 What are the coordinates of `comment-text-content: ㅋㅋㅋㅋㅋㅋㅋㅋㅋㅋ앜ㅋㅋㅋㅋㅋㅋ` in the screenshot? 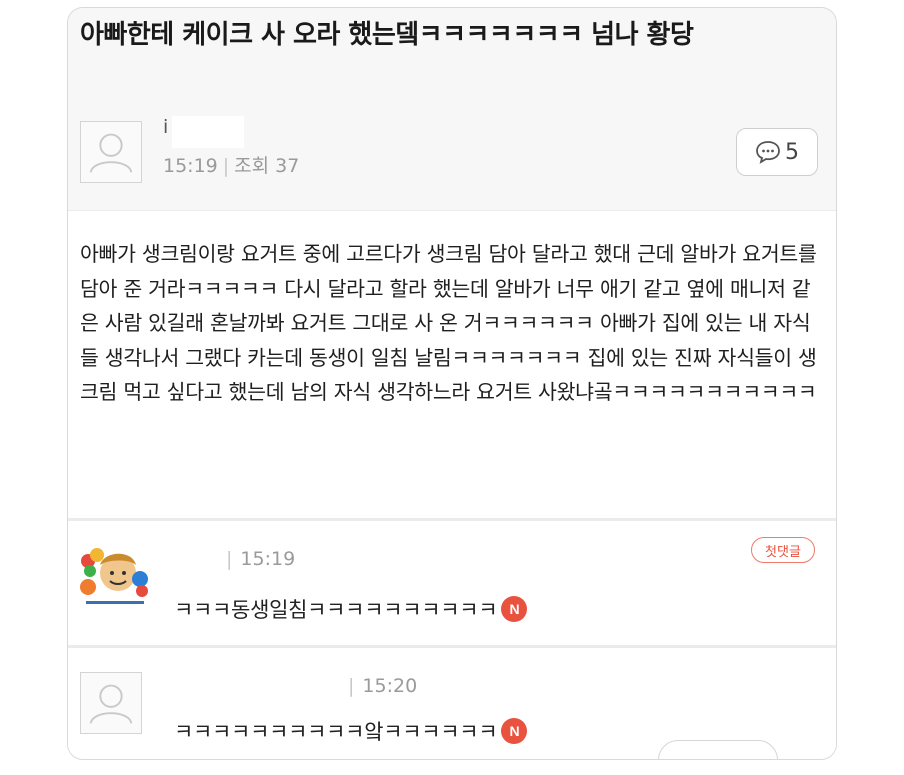 It's located at (336, 732).